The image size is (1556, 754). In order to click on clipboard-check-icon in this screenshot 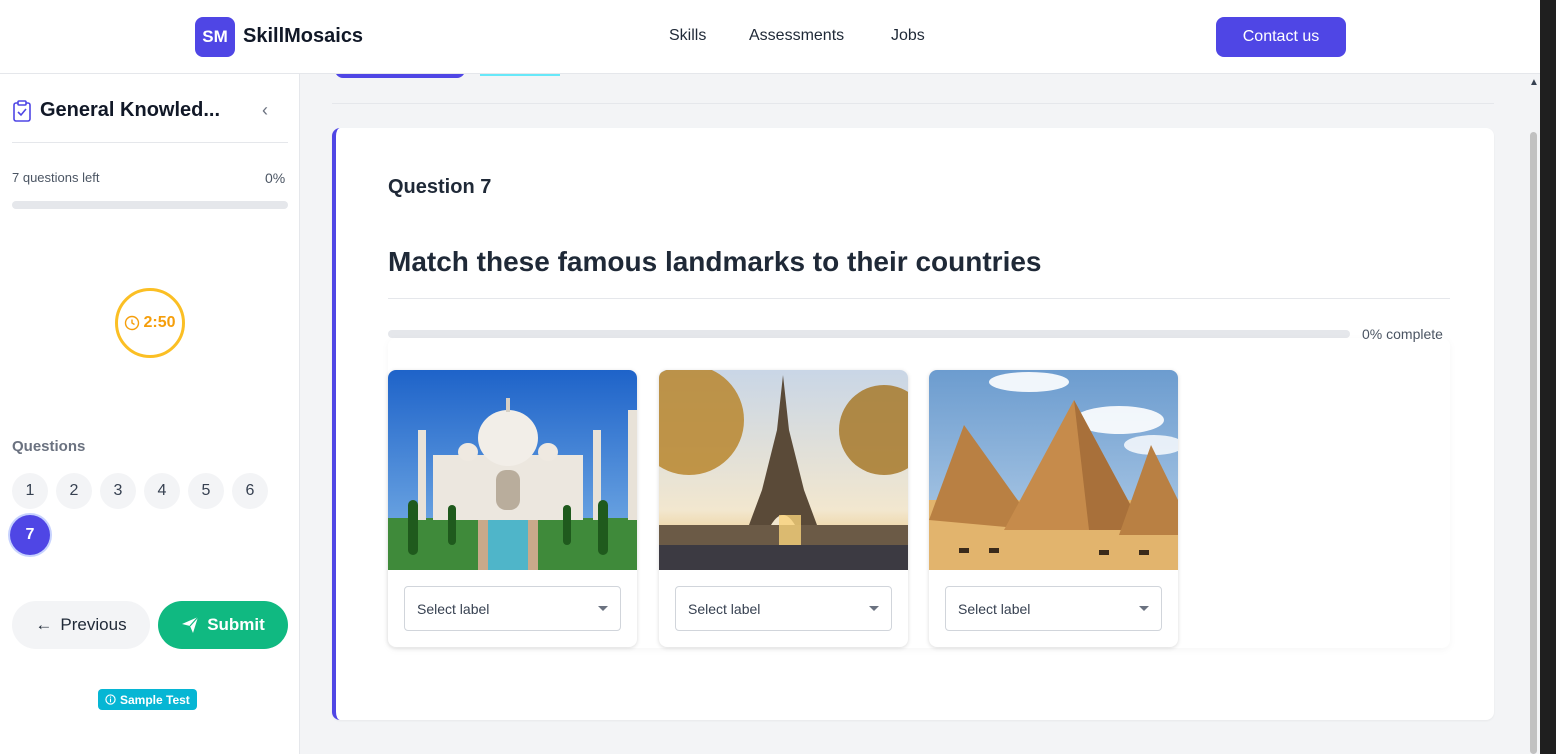, I will do `click(22, 111)`.